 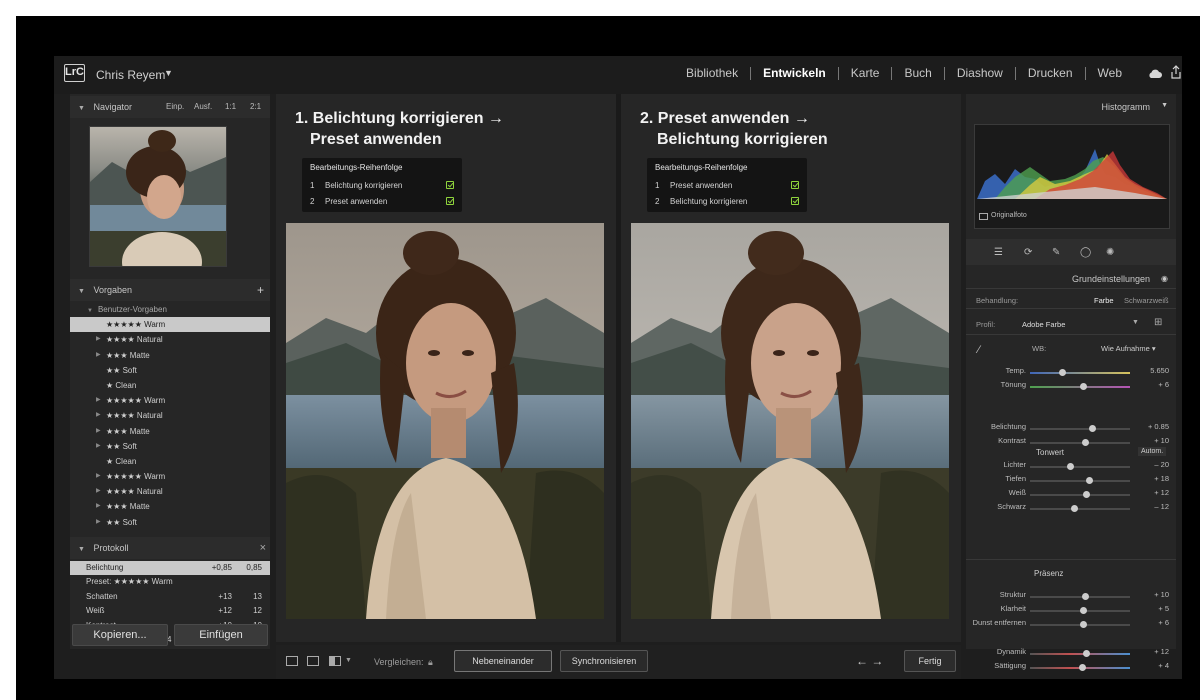 What do you see at coordinates (158, 209) in the screenshot?
I see `navigator-preview` at bounding box center [158, 209].